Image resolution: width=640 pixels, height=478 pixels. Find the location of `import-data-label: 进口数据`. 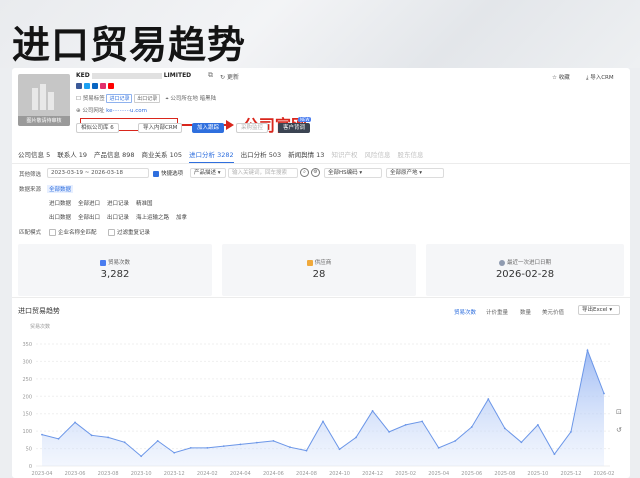

import-data-label: 进口数据 is located at coordinates (60, 204).